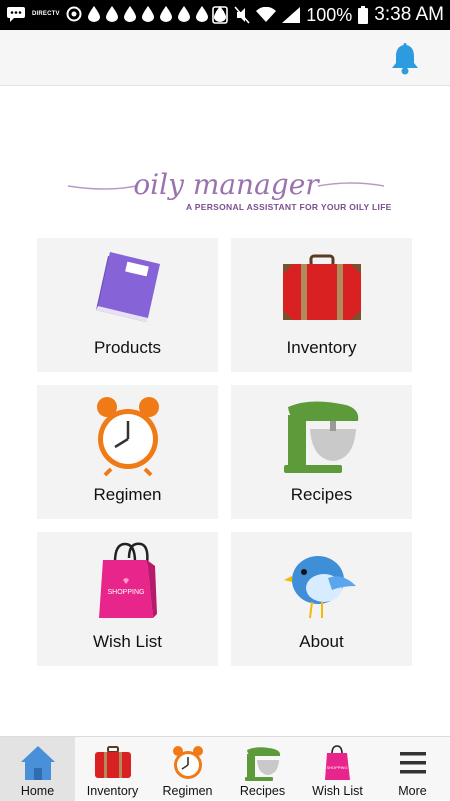 Image resolution: width=450 pixels, height=801 pixels. Describe the element at coordinates (225, 58) in the screenshot. I see `app-bar` at that location.